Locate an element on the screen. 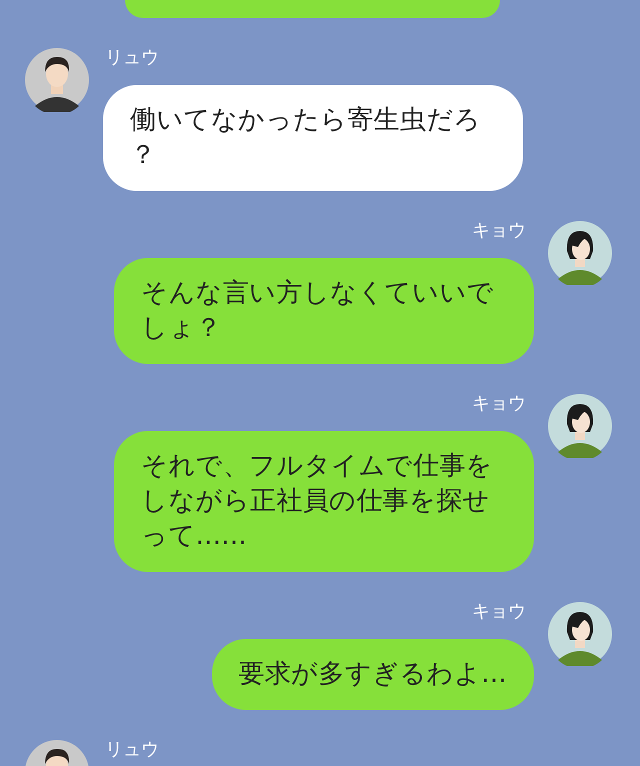 Image resolution: width=640 pixels, height=766 pixels. message-bubble: 働いてなかったら寄生虫だろ？ is located at coordinates (313, 138).